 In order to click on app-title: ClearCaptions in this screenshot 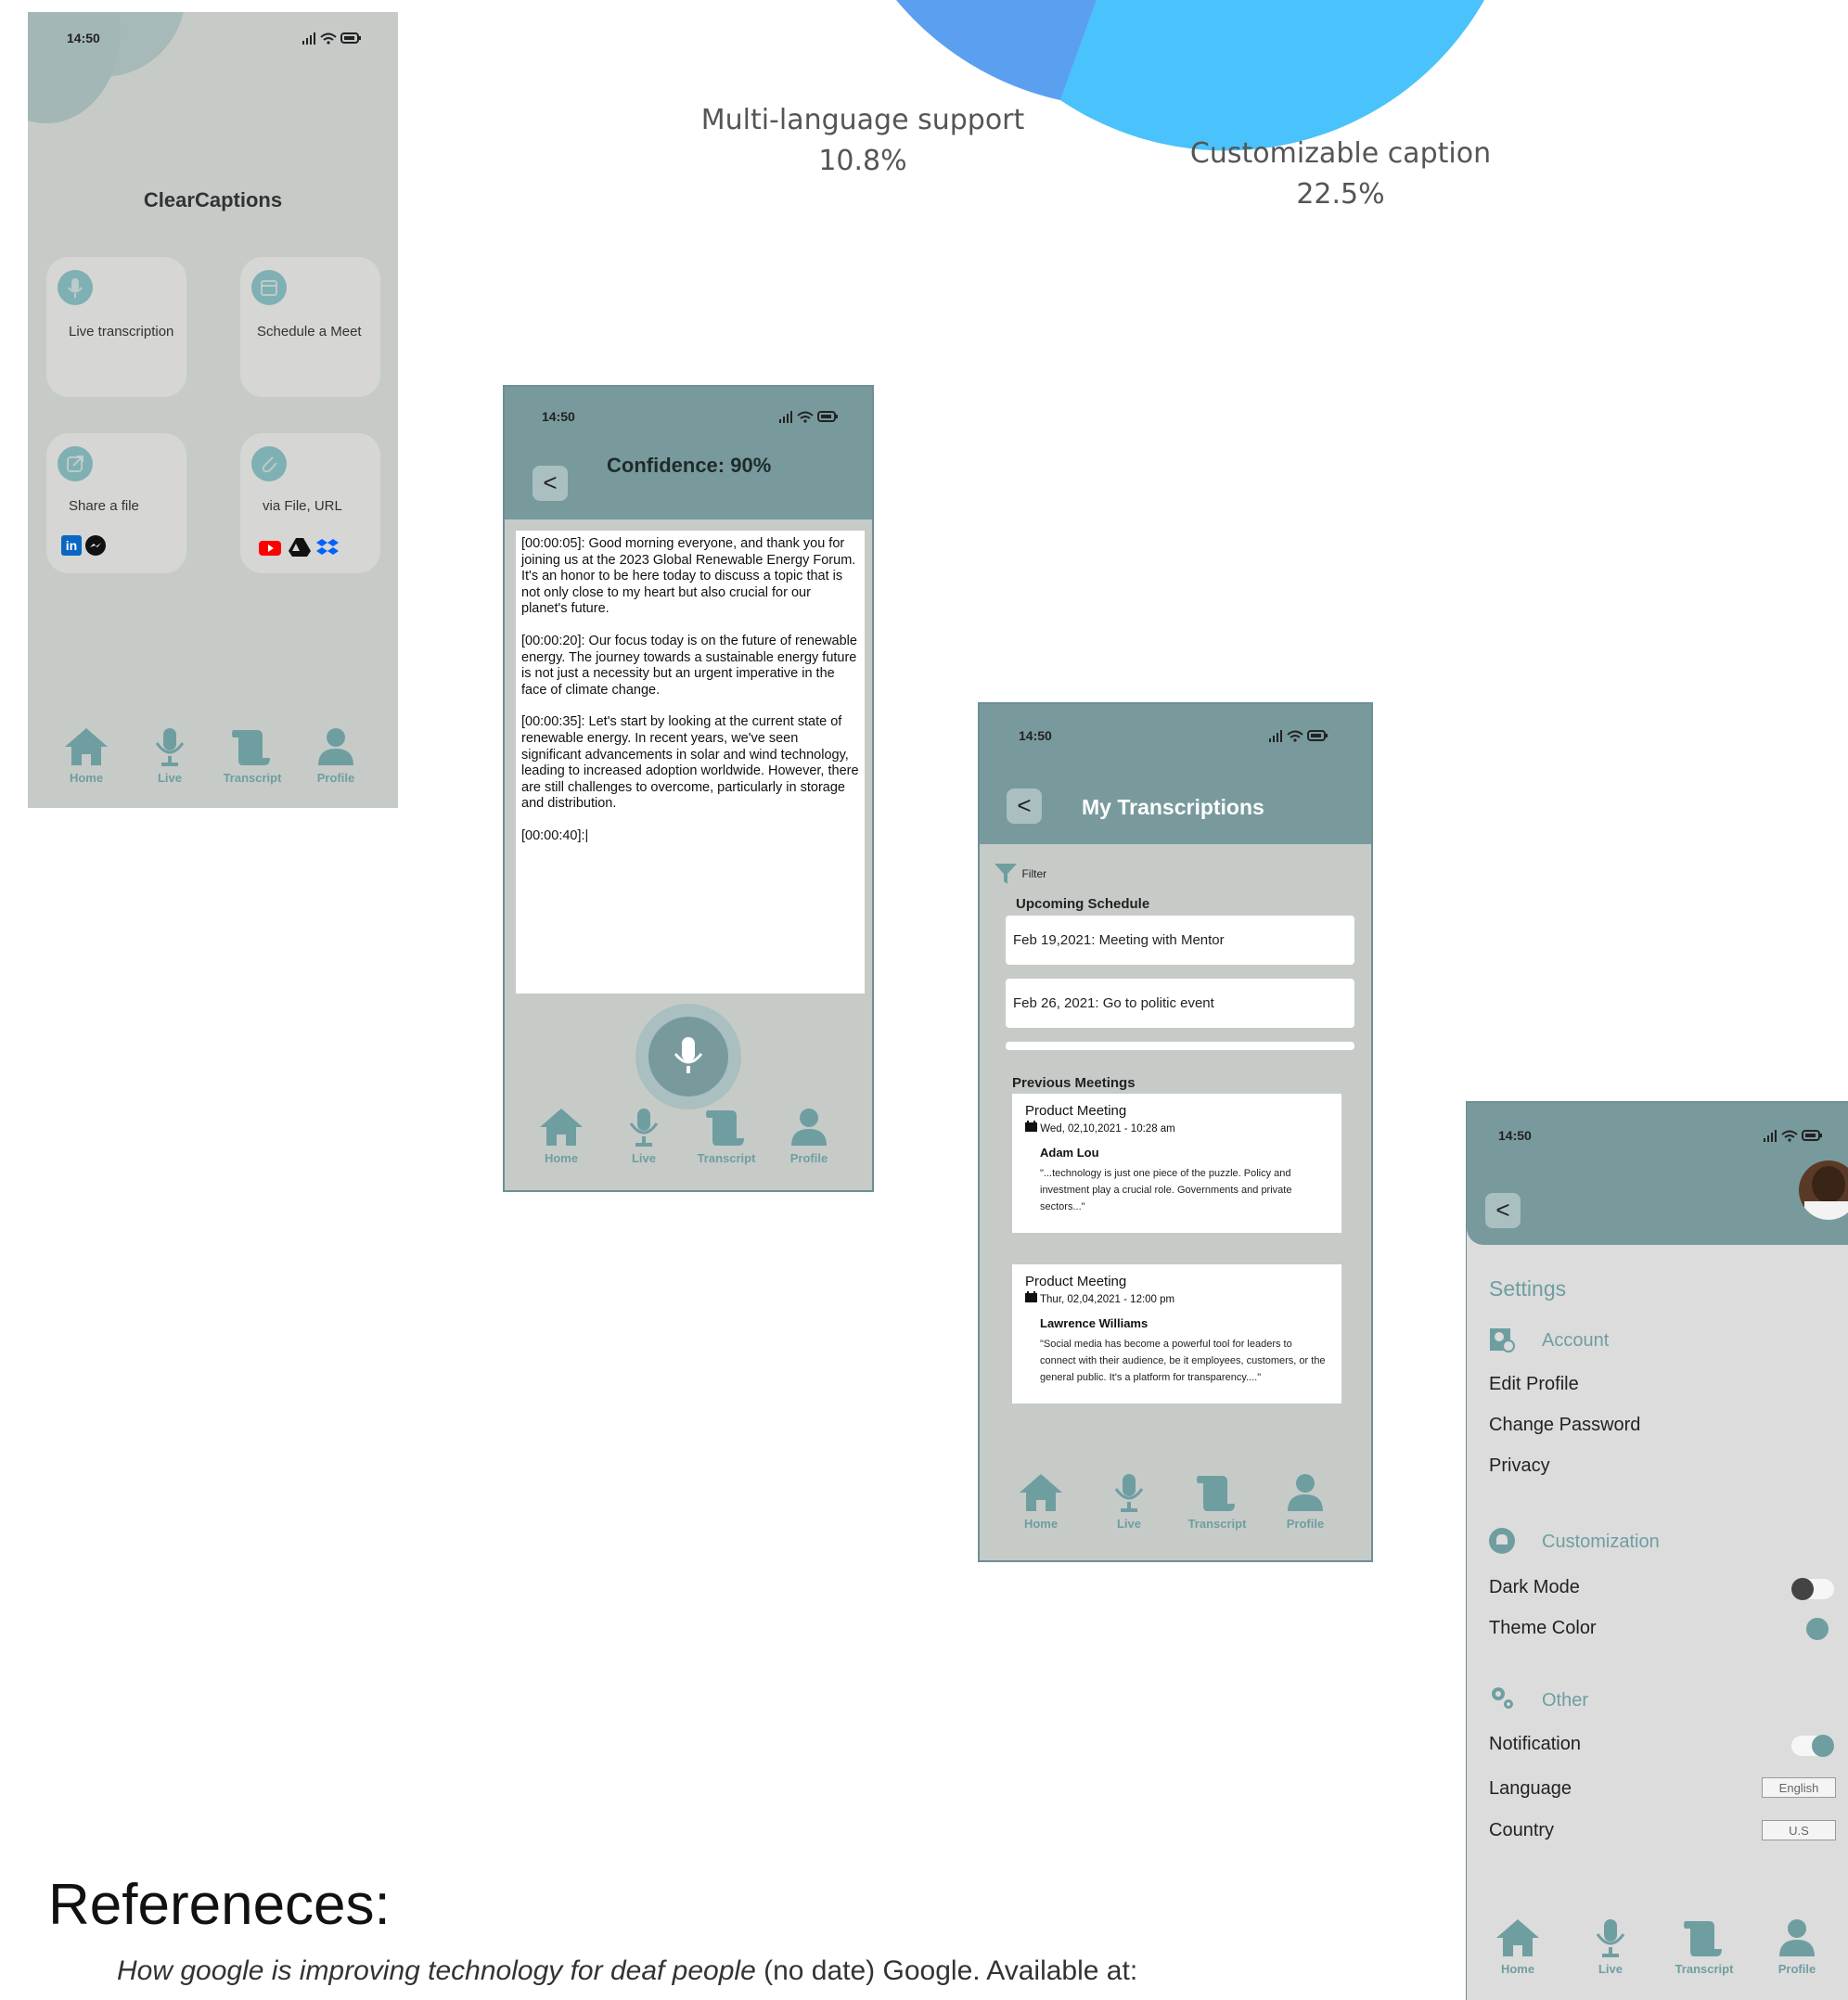, I will do `click(213, 200)`.